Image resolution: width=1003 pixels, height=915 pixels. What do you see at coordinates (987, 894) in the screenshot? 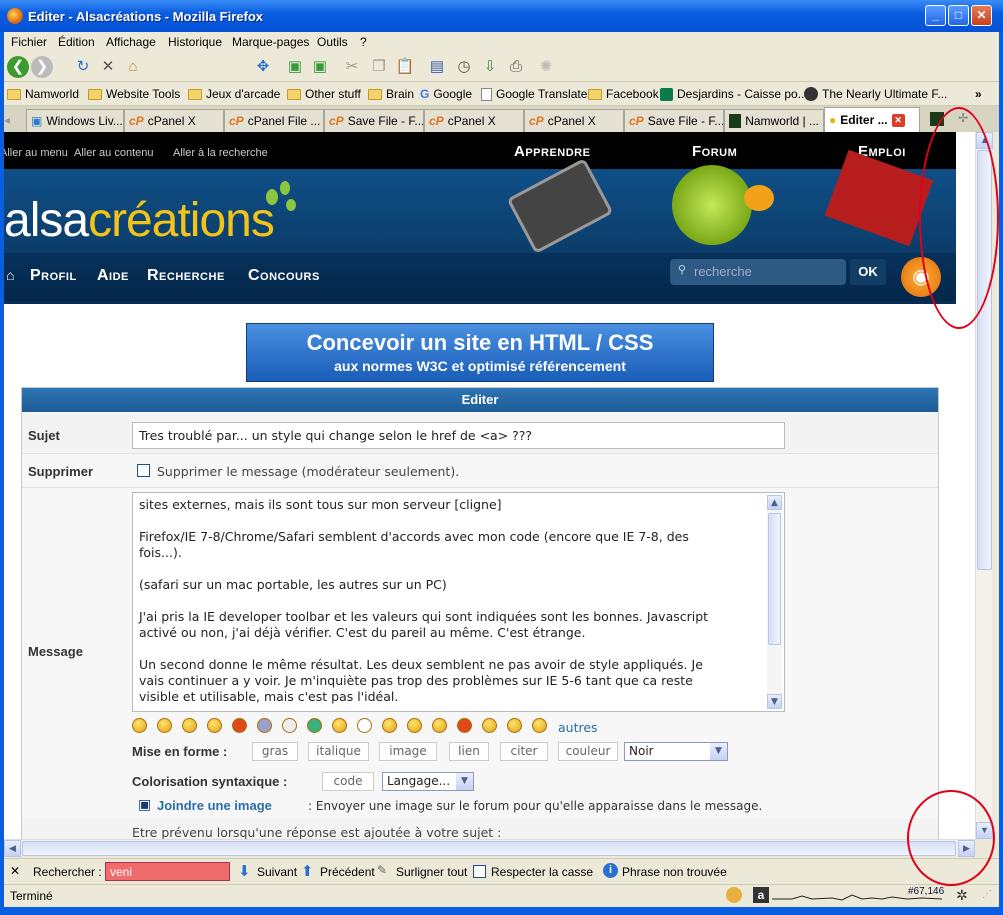
I see `resize-grip-icon: ⋰` at bounding box center [987, 894].